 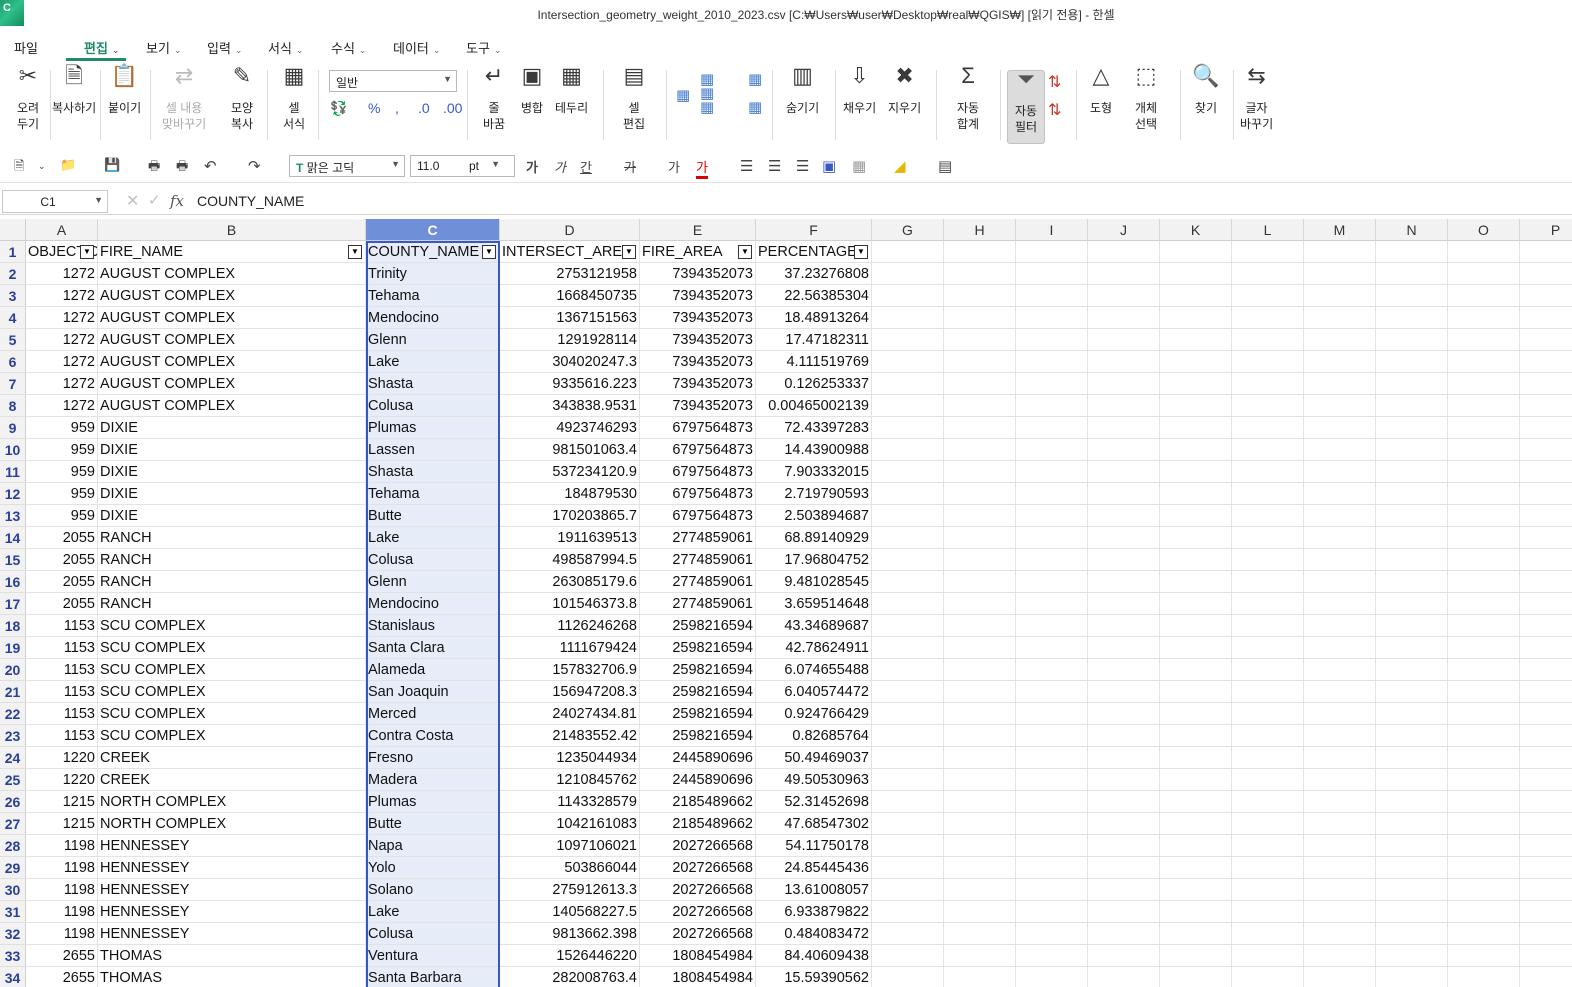 I want to click on font-name-select: T 맑은 고딕 ▼, so click(x=347, y=166).